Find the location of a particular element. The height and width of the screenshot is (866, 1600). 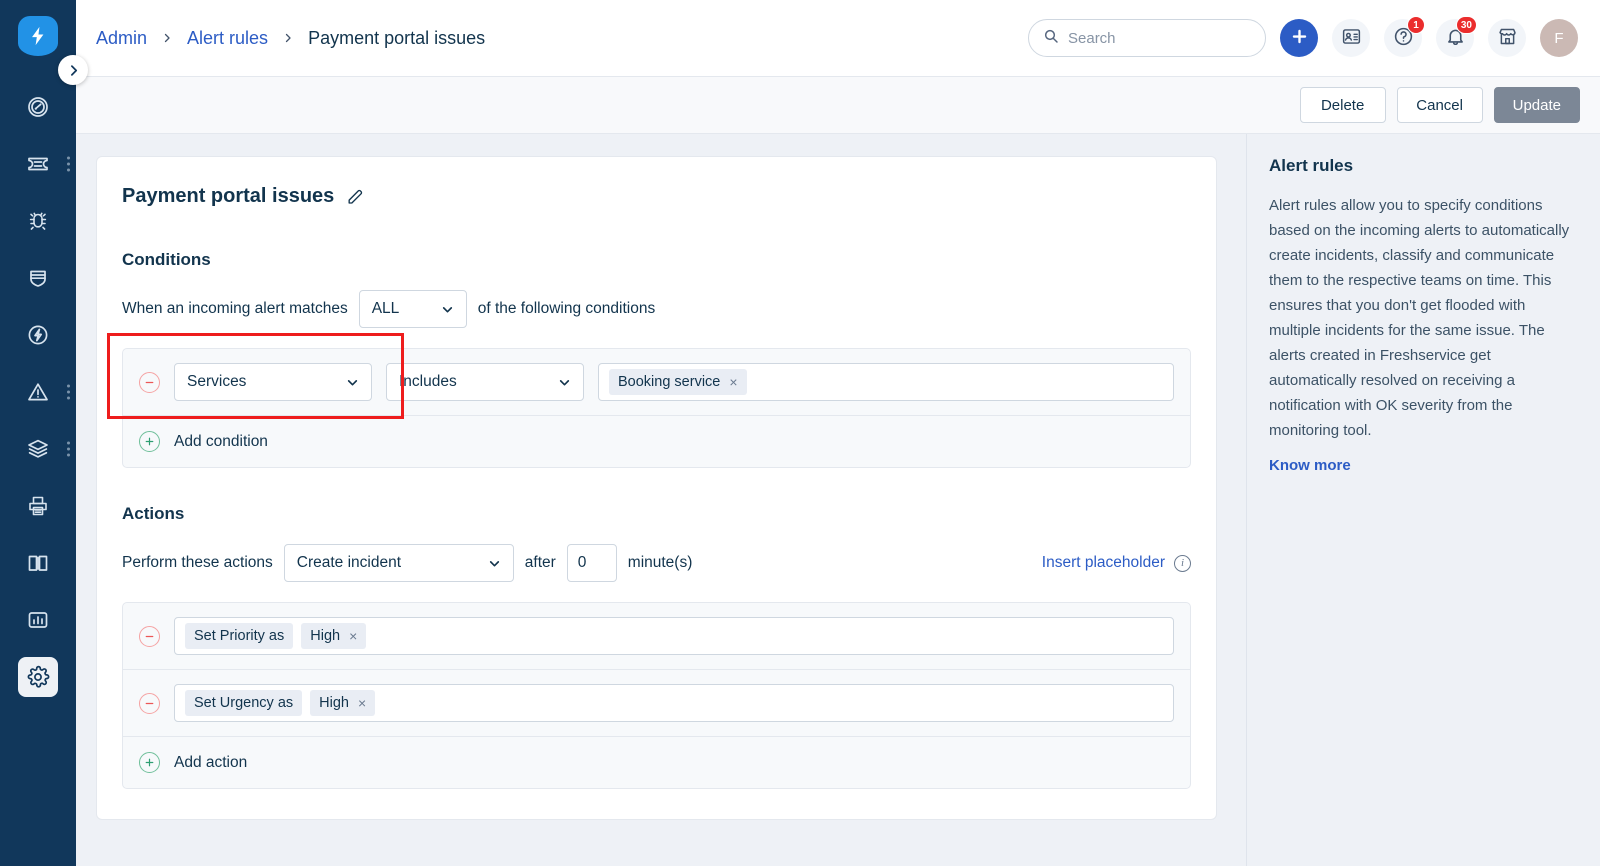

action-value-box: Set Priority as High × is located at coordinates (674, 636).